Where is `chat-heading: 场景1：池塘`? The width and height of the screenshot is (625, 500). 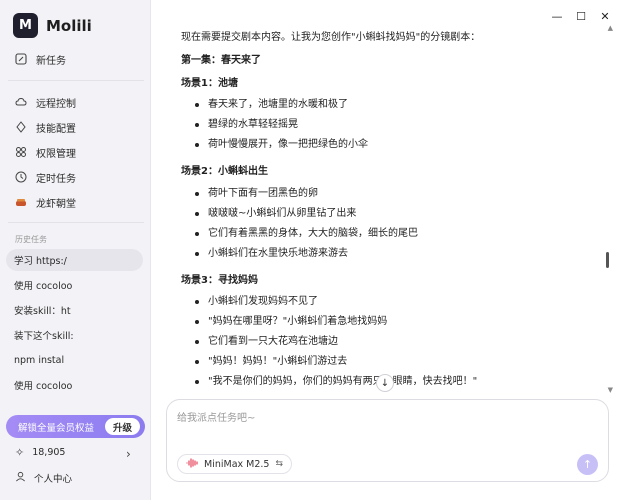
chat-heading: 场景1：池塘 is located at coordinates (209, 83).